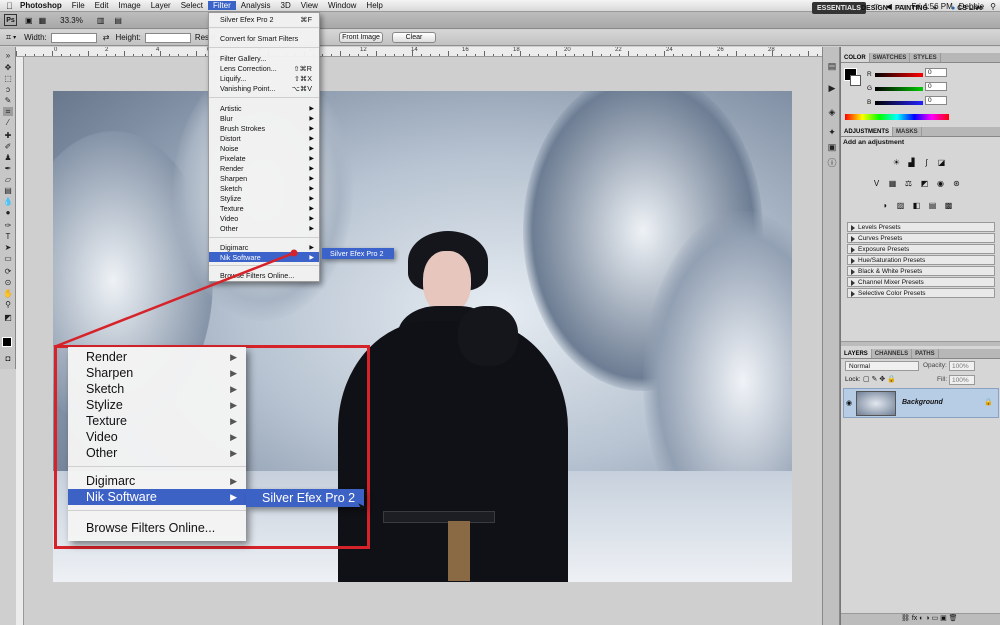 This screenshot has width=1000, height=625. I want to click on height-field, so click(167, 37).